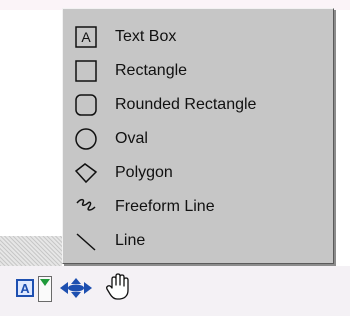  What do you see at coordinates (198, 241) in the screenshot?
I see `menu-item-line: Line` at bounding box center [198, 241].